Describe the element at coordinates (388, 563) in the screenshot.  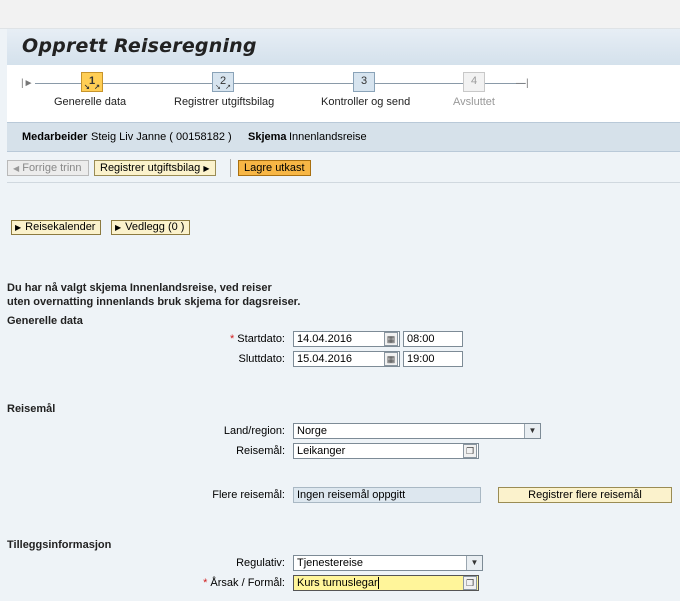
I see `regulation-select: Tjenestereise ▼` at that location.